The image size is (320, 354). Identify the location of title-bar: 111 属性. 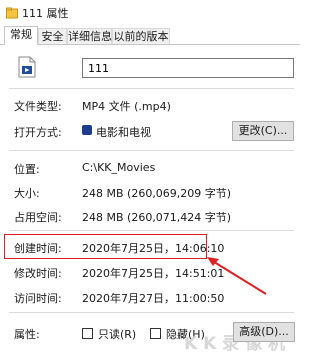
(150, 13).